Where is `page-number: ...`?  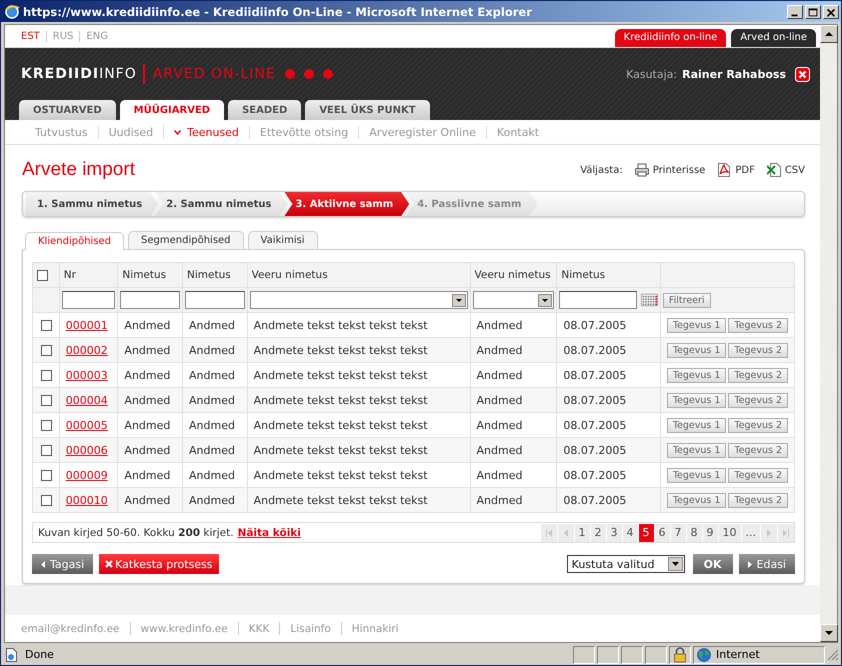 page-number: ... is located at coordinates (751, 533).